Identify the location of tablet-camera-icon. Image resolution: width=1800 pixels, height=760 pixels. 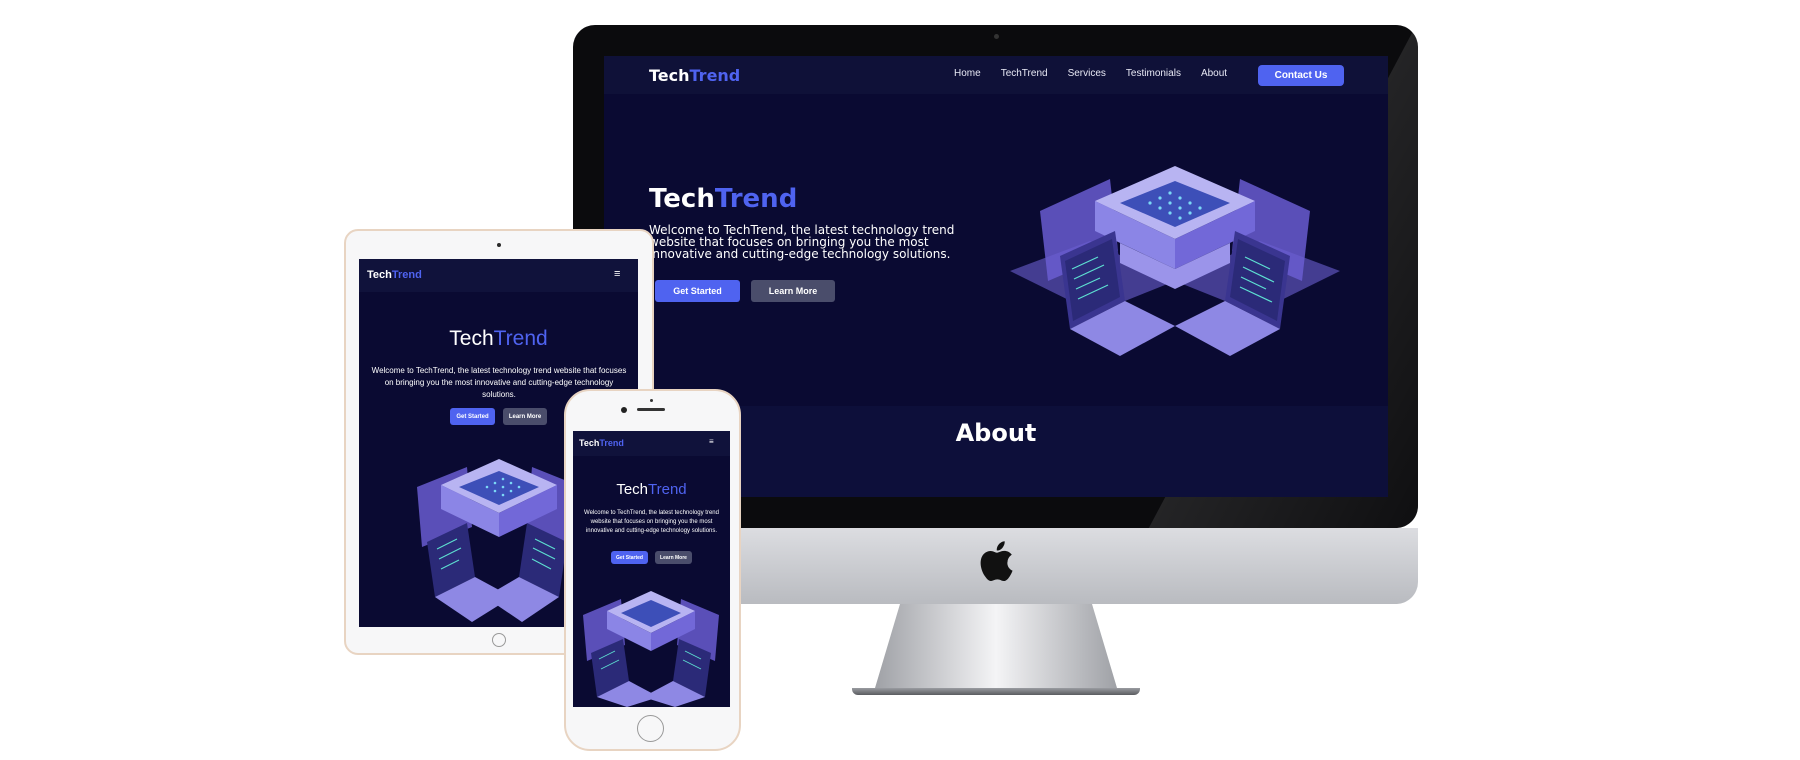
(499, 245).